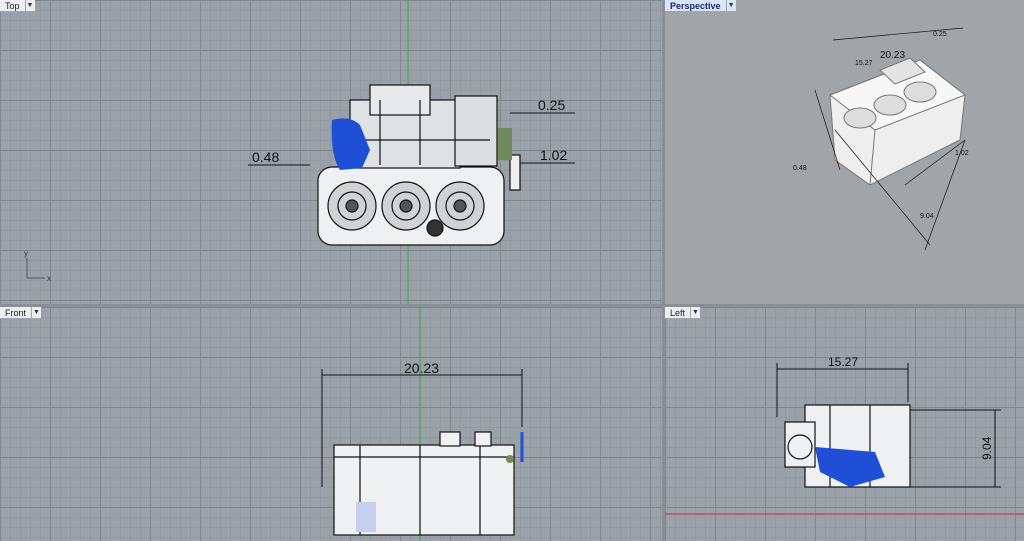 The width and height of the screenshot is (1024, 541). Describe the element at coordinates (49, 278) in the screenshot. I see `axis-label: x` at that location.